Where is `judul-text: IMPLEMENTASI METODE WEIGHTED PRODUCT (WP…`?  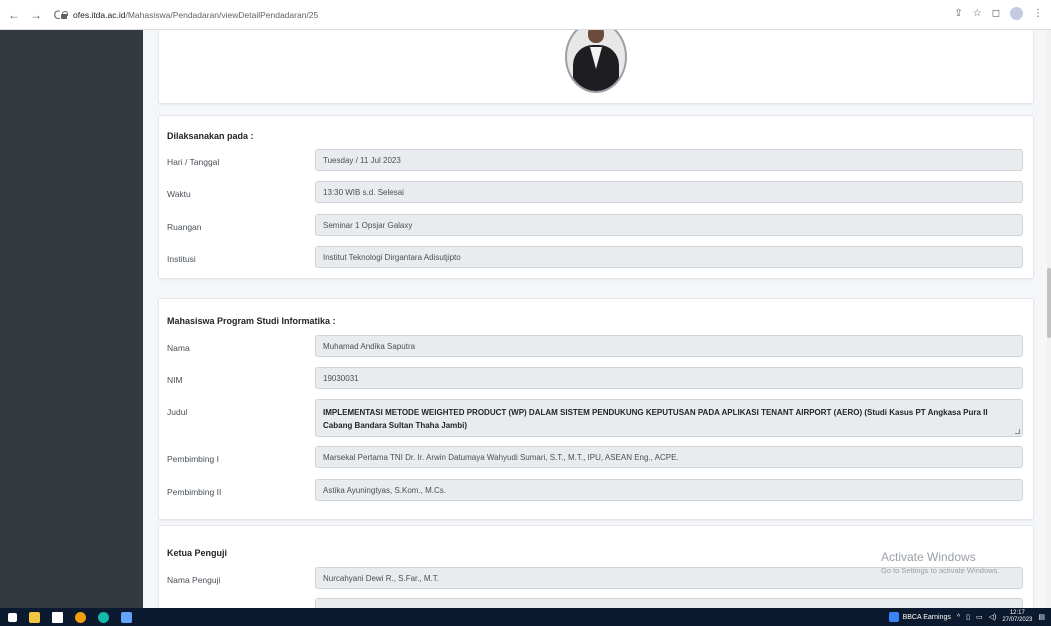
judul-text: IMPLEMENTASI METODE WEIGHTED PRODUCT (WP… is located at coordinates (655, 419).